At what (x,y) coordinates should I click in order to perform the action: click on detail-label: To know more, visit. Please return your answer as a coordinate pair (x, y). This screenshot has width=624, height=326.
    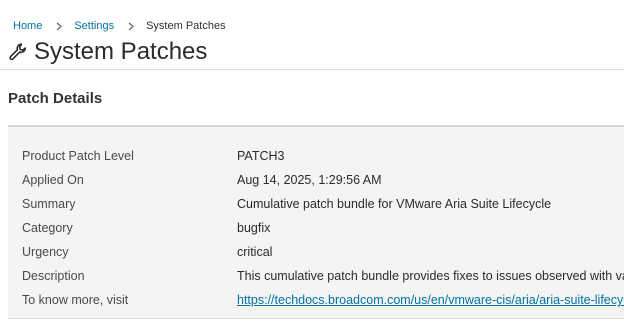
    Looking at the image, I should click on (75, 300).